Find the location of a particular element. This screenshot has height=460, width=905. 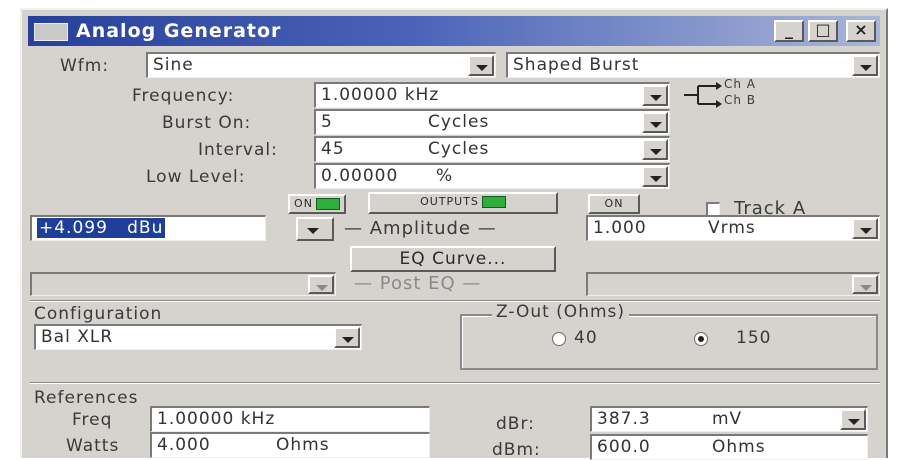

ref-dbr-unit: mV is located at coordinates (727, 419).